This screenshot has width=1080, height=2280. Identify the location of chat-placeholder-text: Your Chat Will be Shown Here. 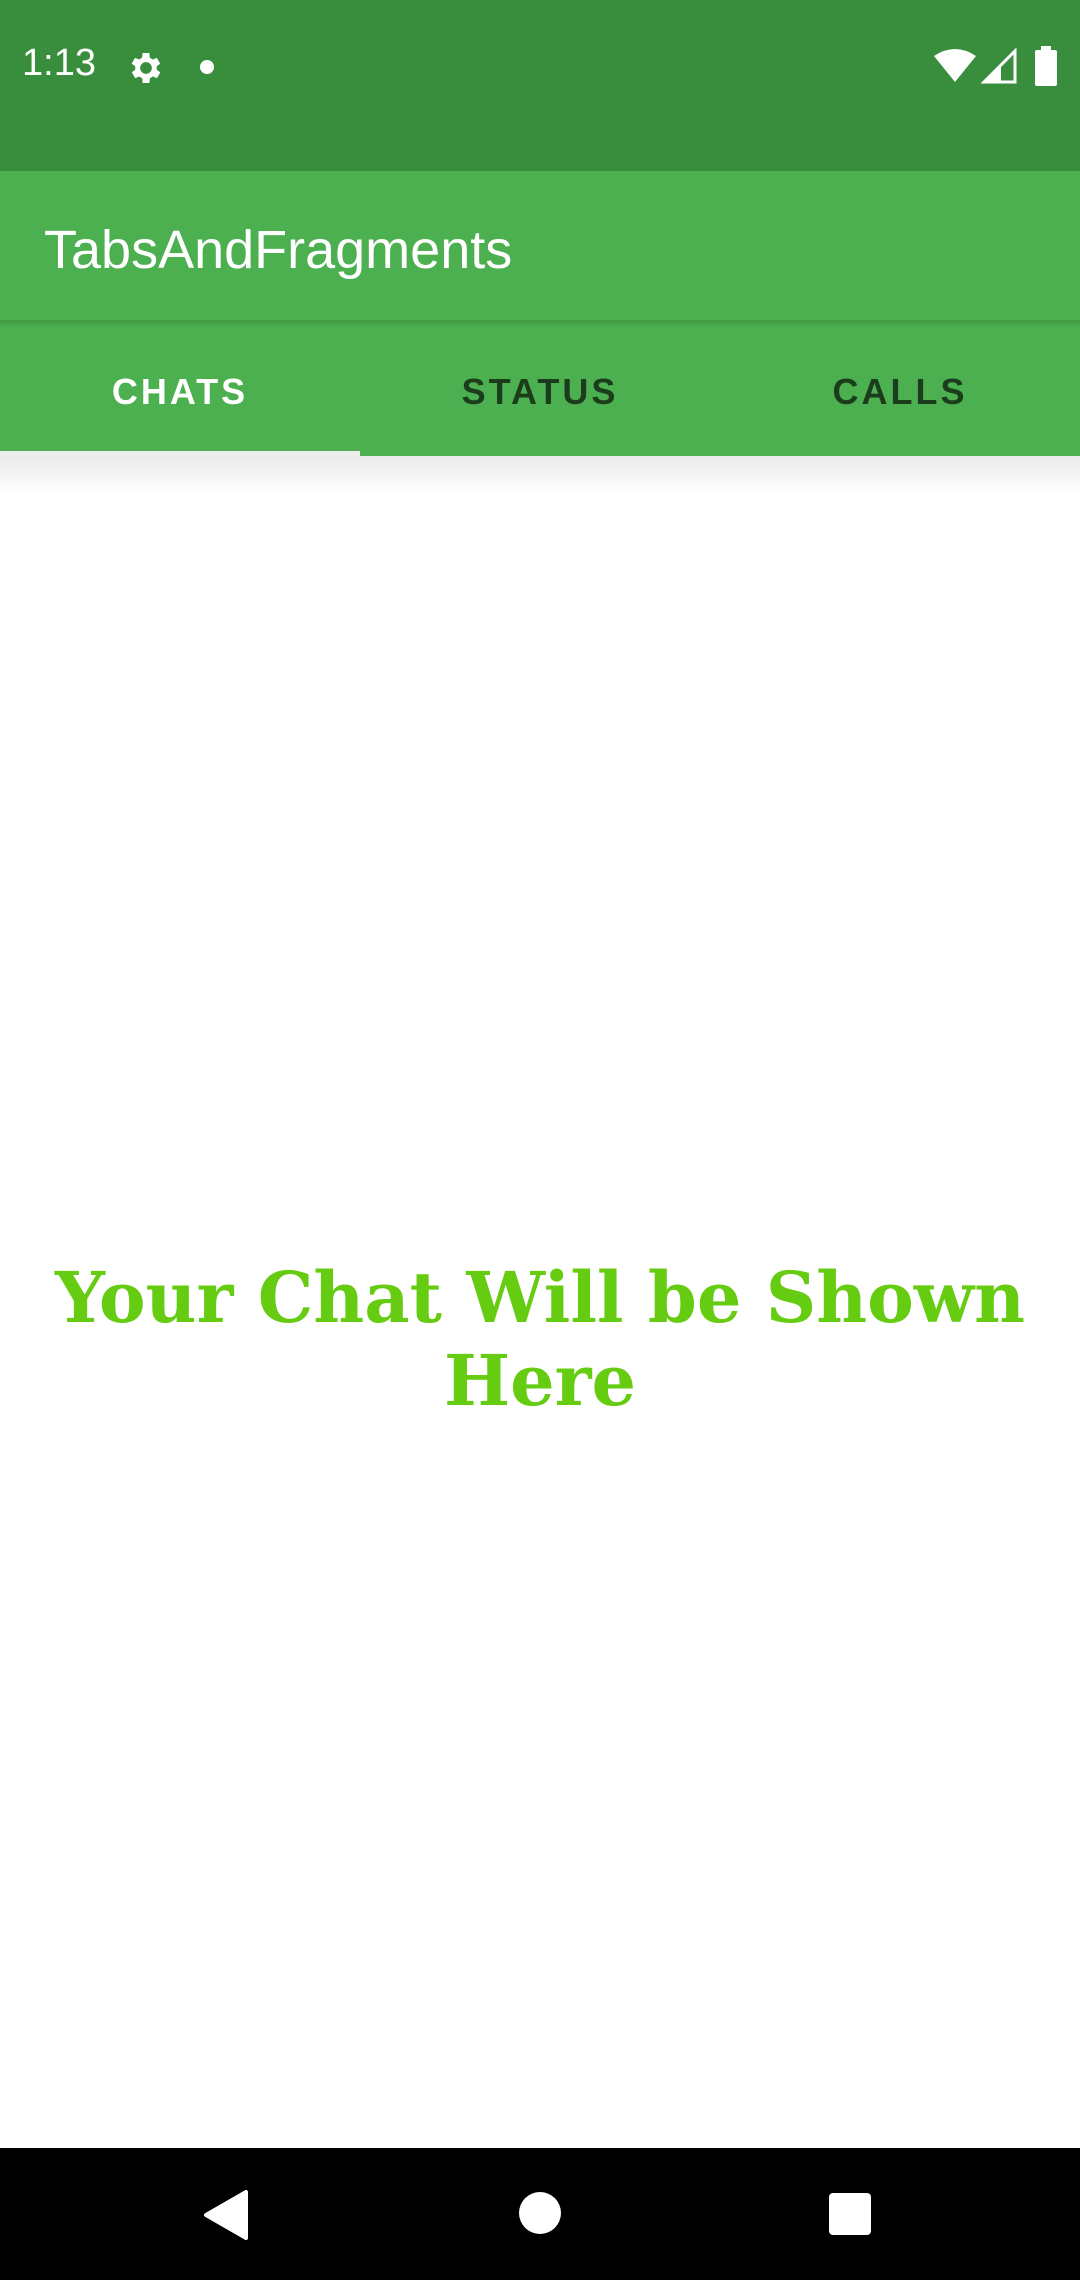
(540, 1339).